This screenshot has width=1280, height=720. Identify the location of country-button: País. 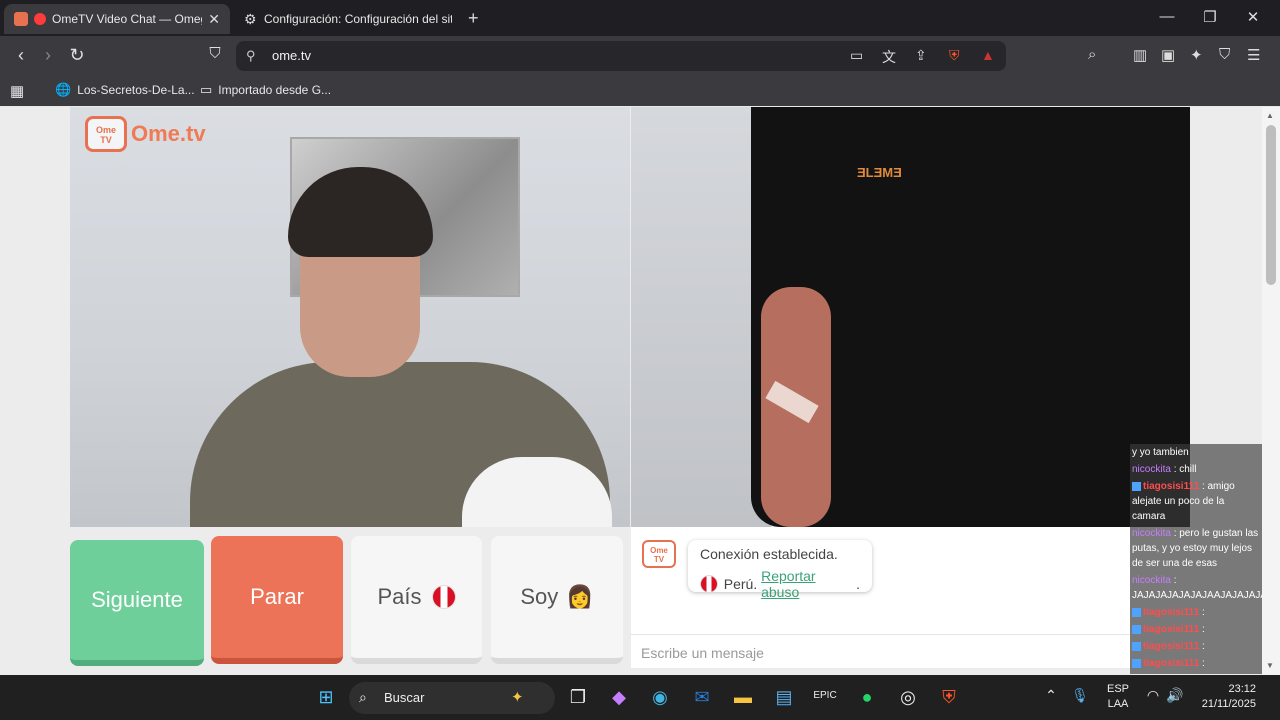
(416, 600).